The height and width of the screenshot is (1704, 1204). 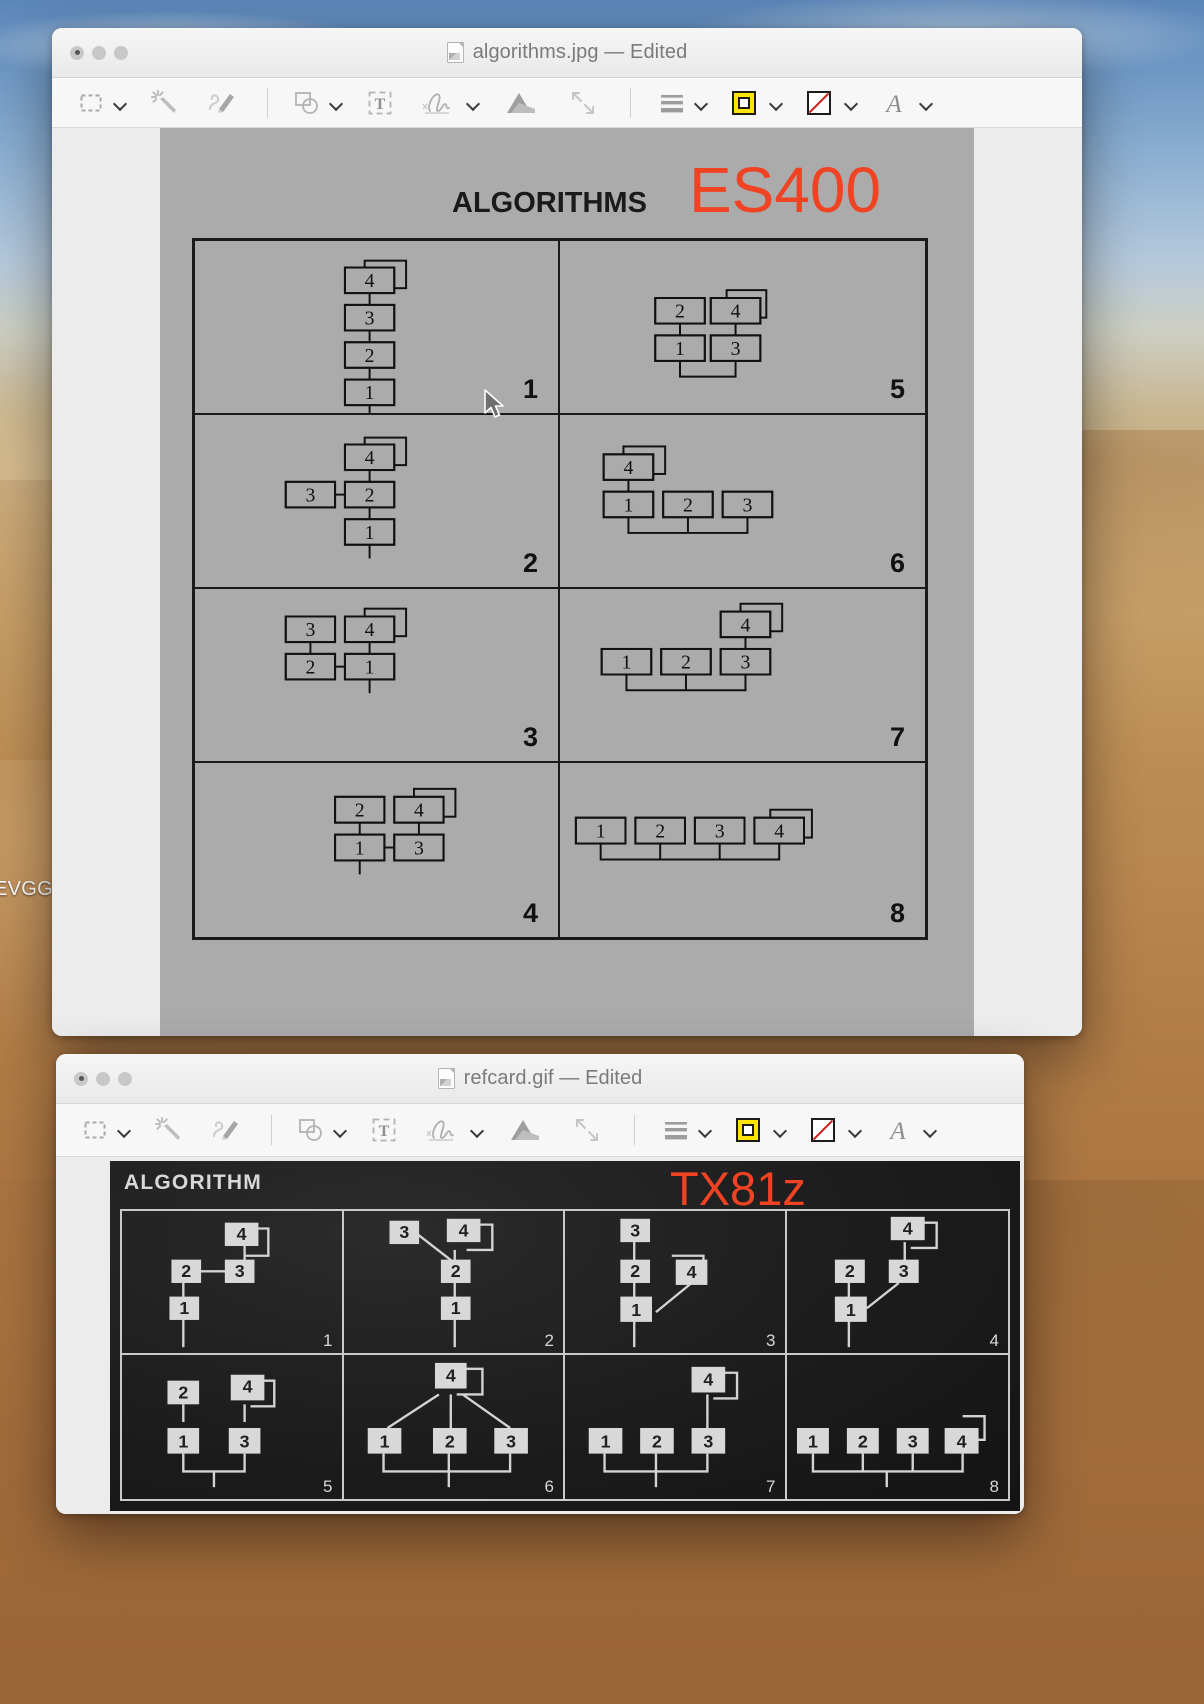 What do you see at coordinates (328, 1340) in the screenshot?
I see `refcard-number: 1` at bounding box center [328, 1340].